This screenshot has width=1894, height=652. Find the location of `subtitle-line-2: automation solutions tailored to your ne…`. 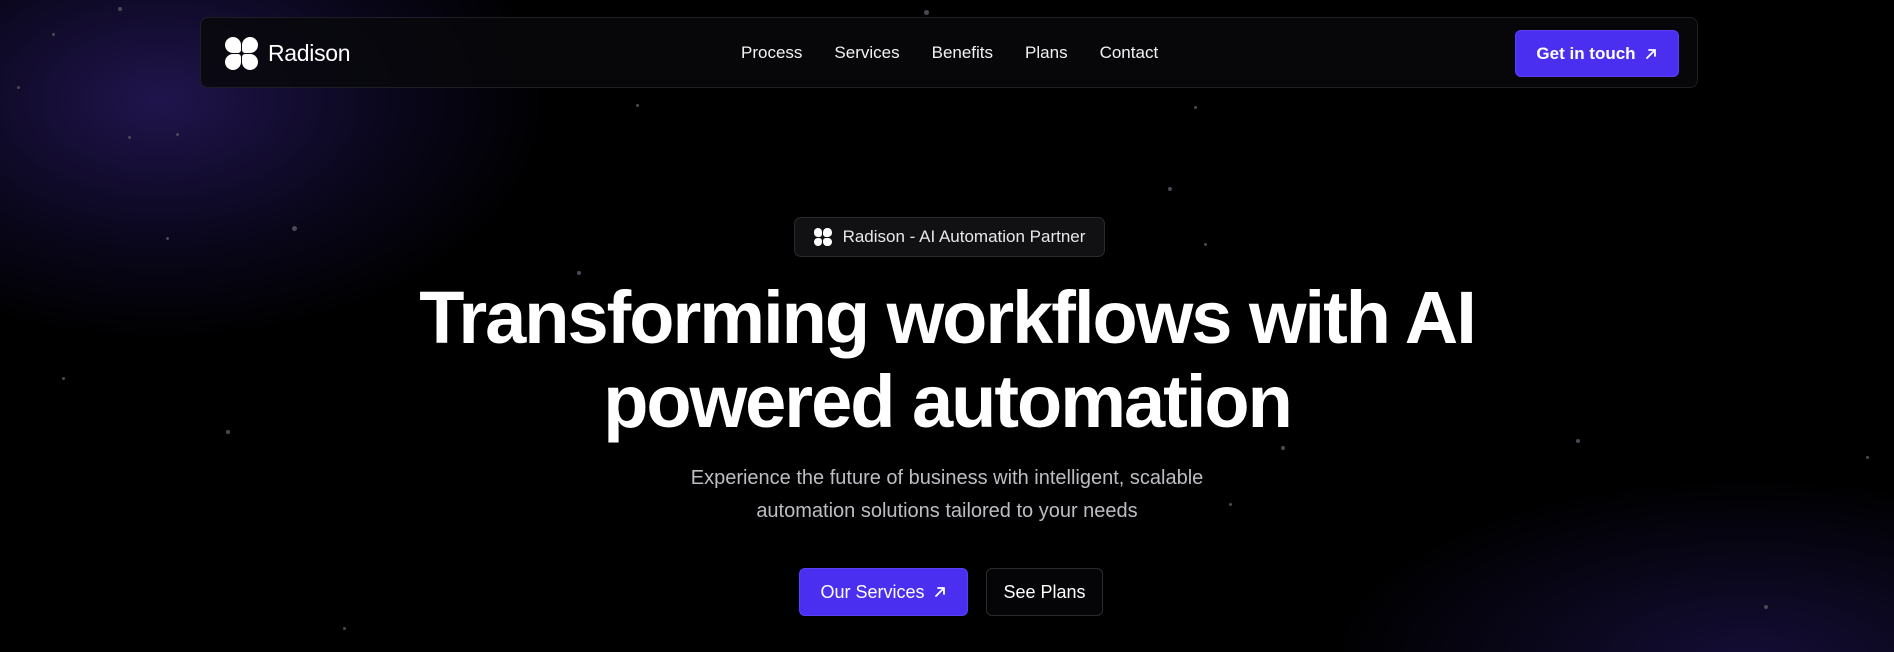

subtitle-line-2: automation solutions tailored to your ne… is located at coordinates (947, 511).